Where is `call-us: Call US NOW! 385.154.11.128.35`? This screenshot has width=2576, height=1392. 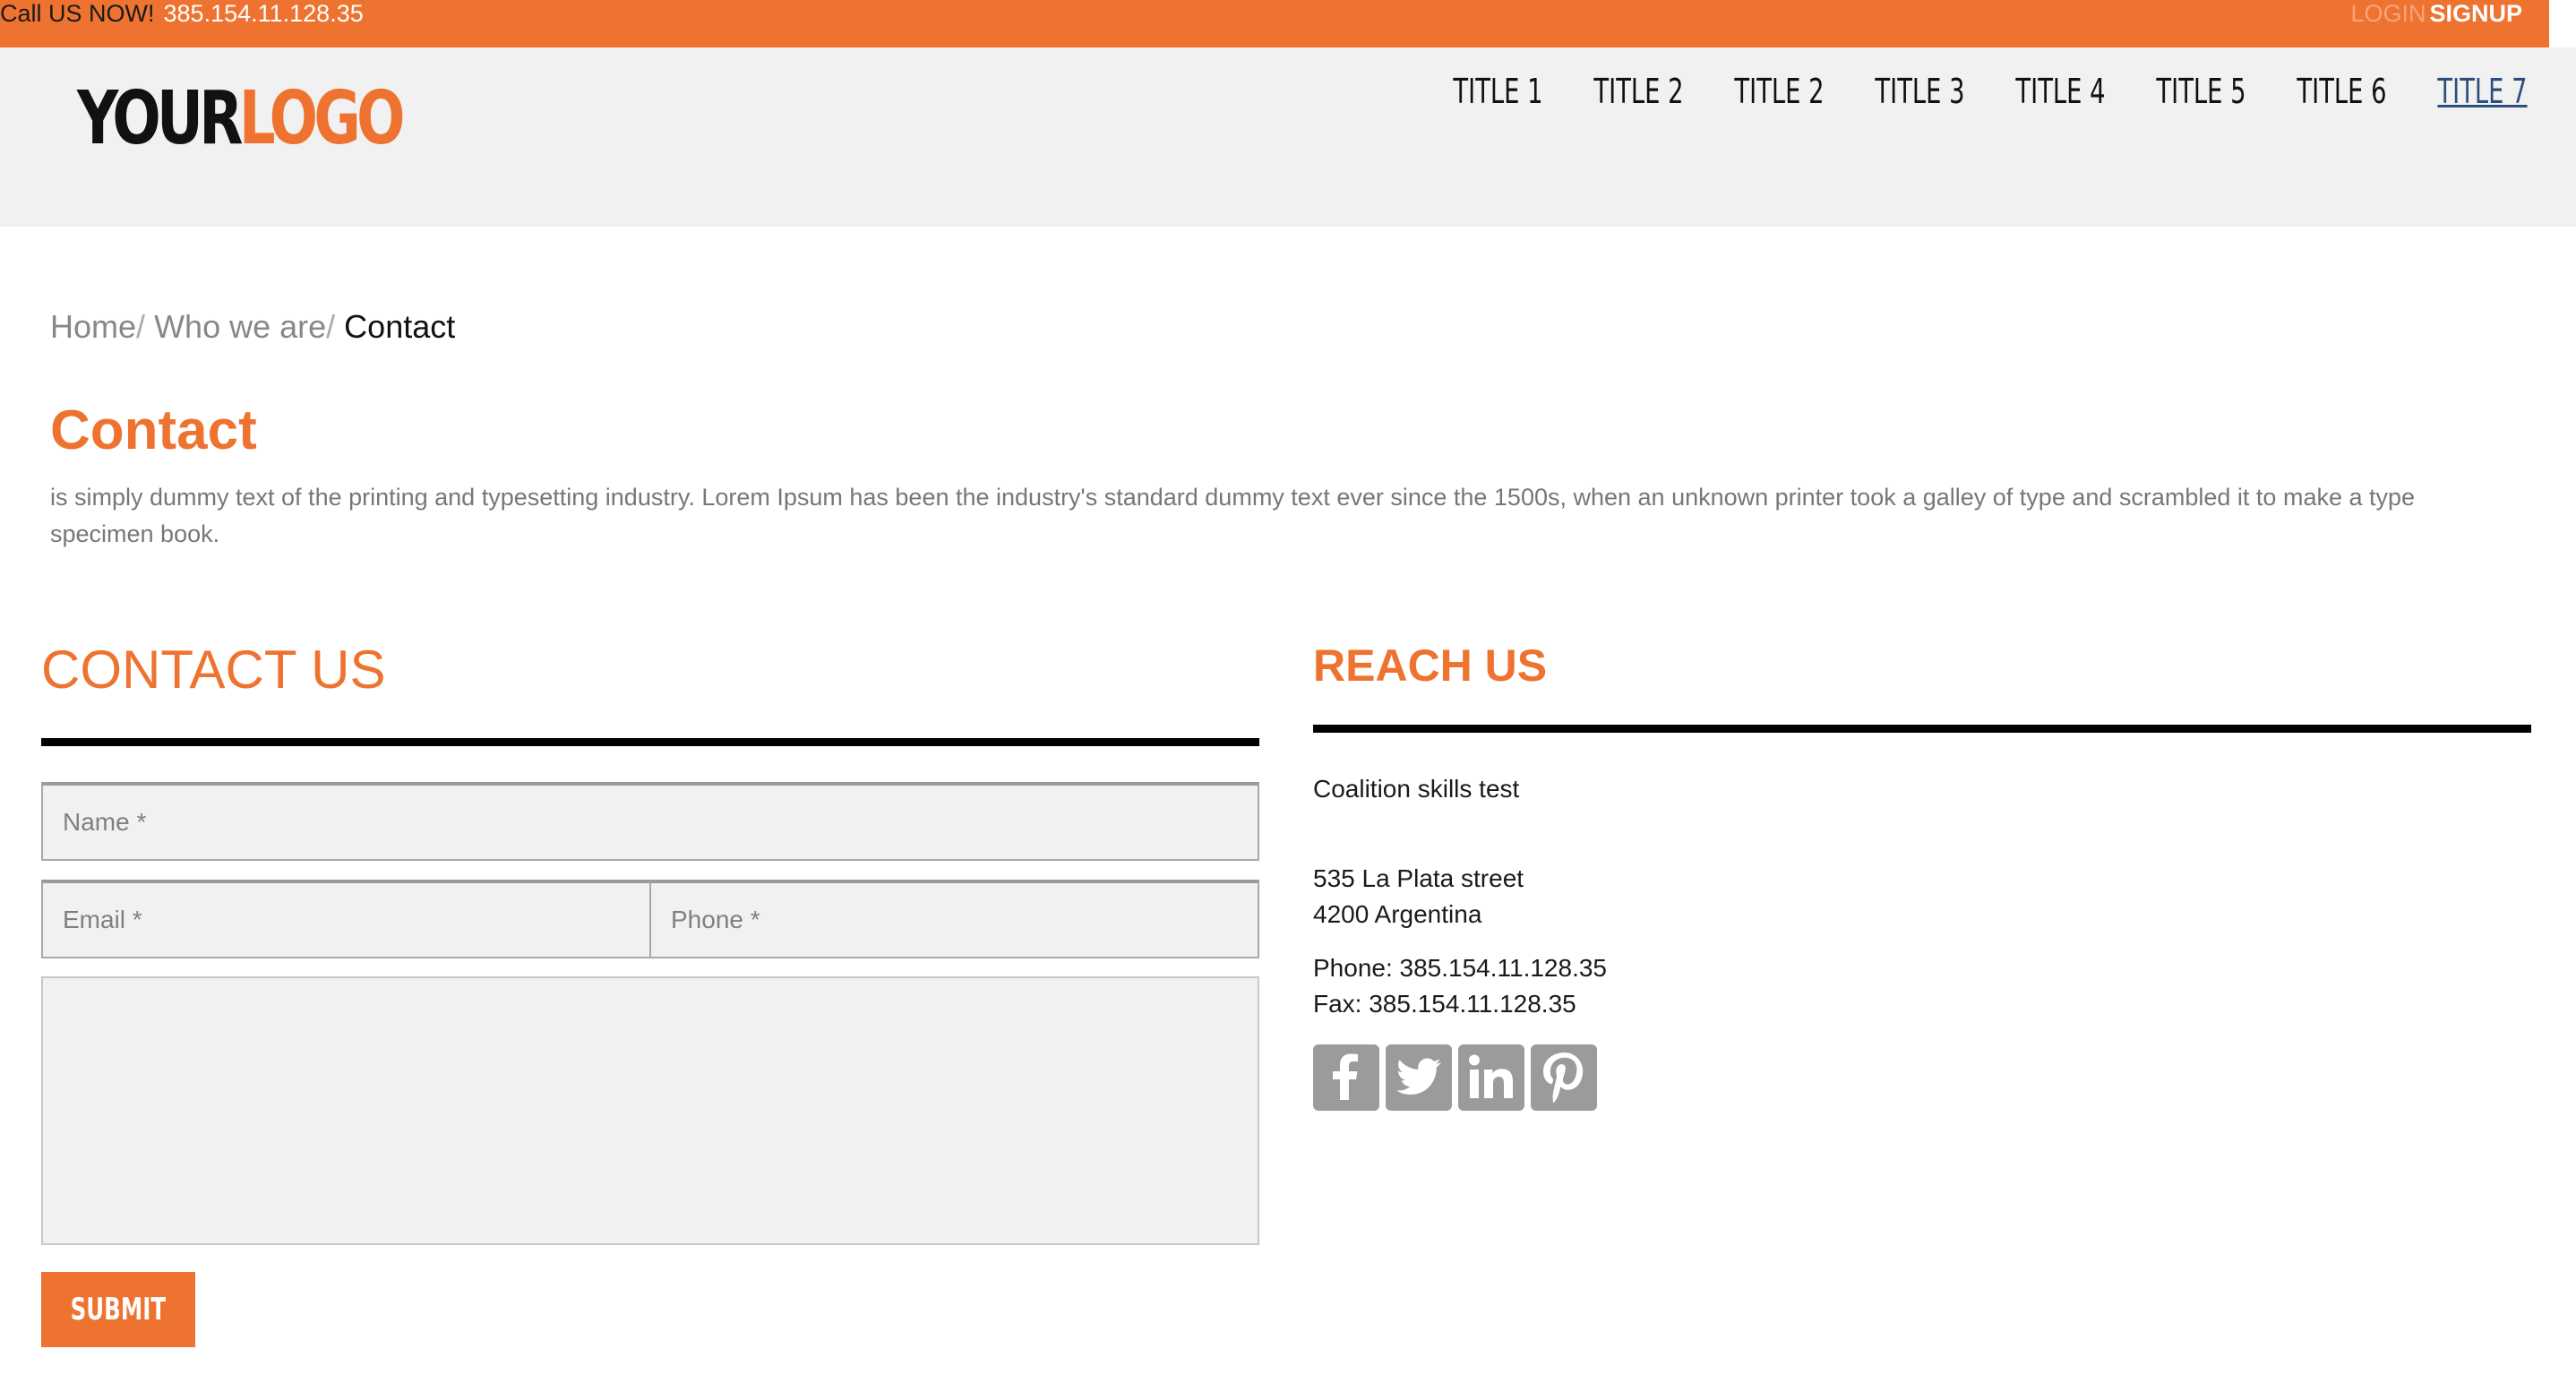 call-us: Call US NOW! 385.154.11.128.35 is located at coordinates (182, 13).